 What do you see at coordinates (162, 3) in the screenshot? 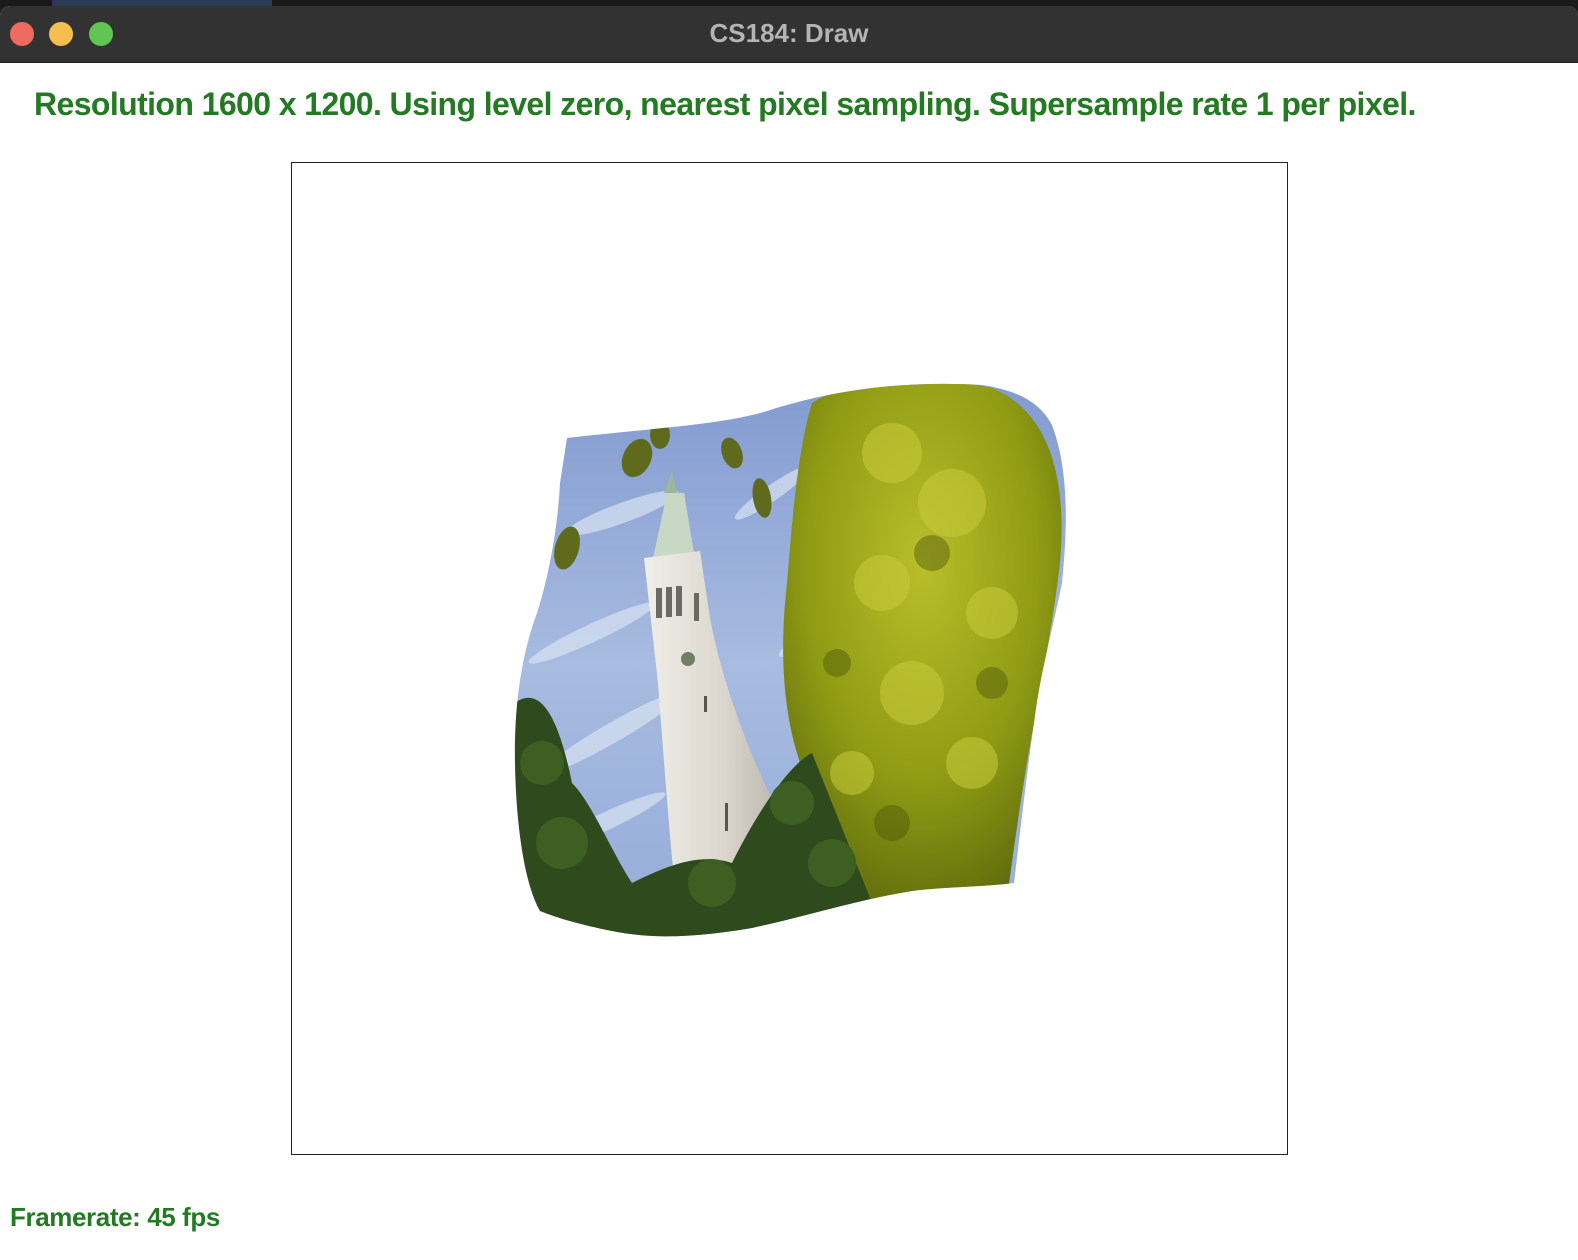
I see `top-strip` at bounding box center [162, 3].